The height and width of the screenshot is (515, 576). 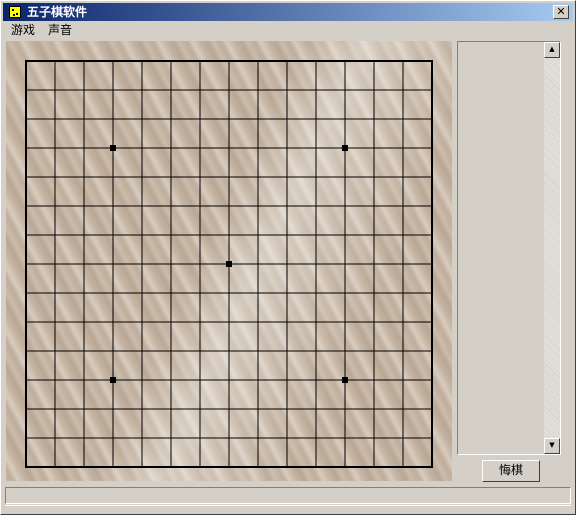 What do you see at coordinates (288, 12) in the screenshot?
I see `title-bar: 五子棋软件 ✕` at bounding box center [288, 12].